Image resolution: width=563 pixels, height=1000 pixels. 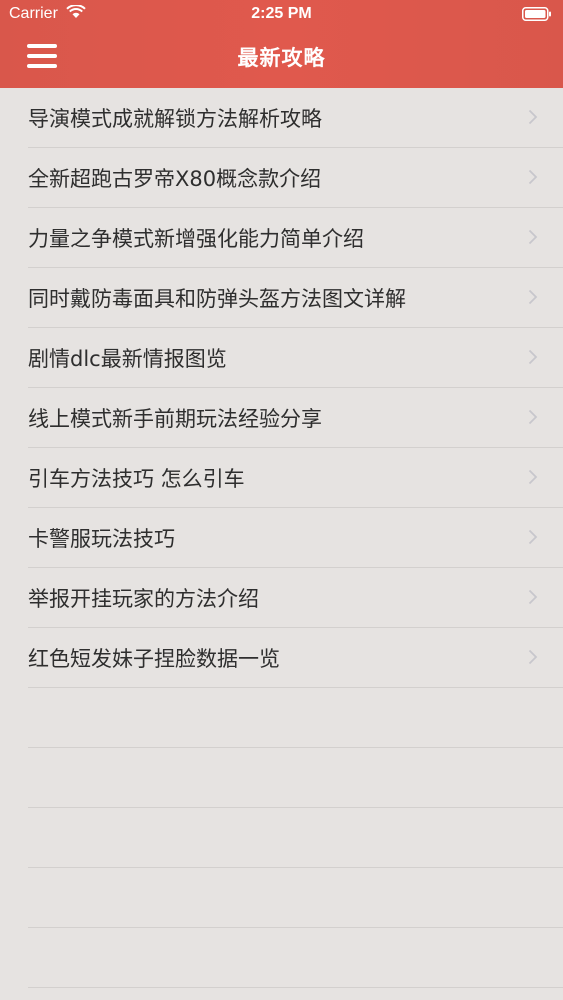 What do you see at coordinates (295, 598) in the screenshot?
I see `list-item: 举报开挂玩家的方法介绍` at bounding box center [295, 598].